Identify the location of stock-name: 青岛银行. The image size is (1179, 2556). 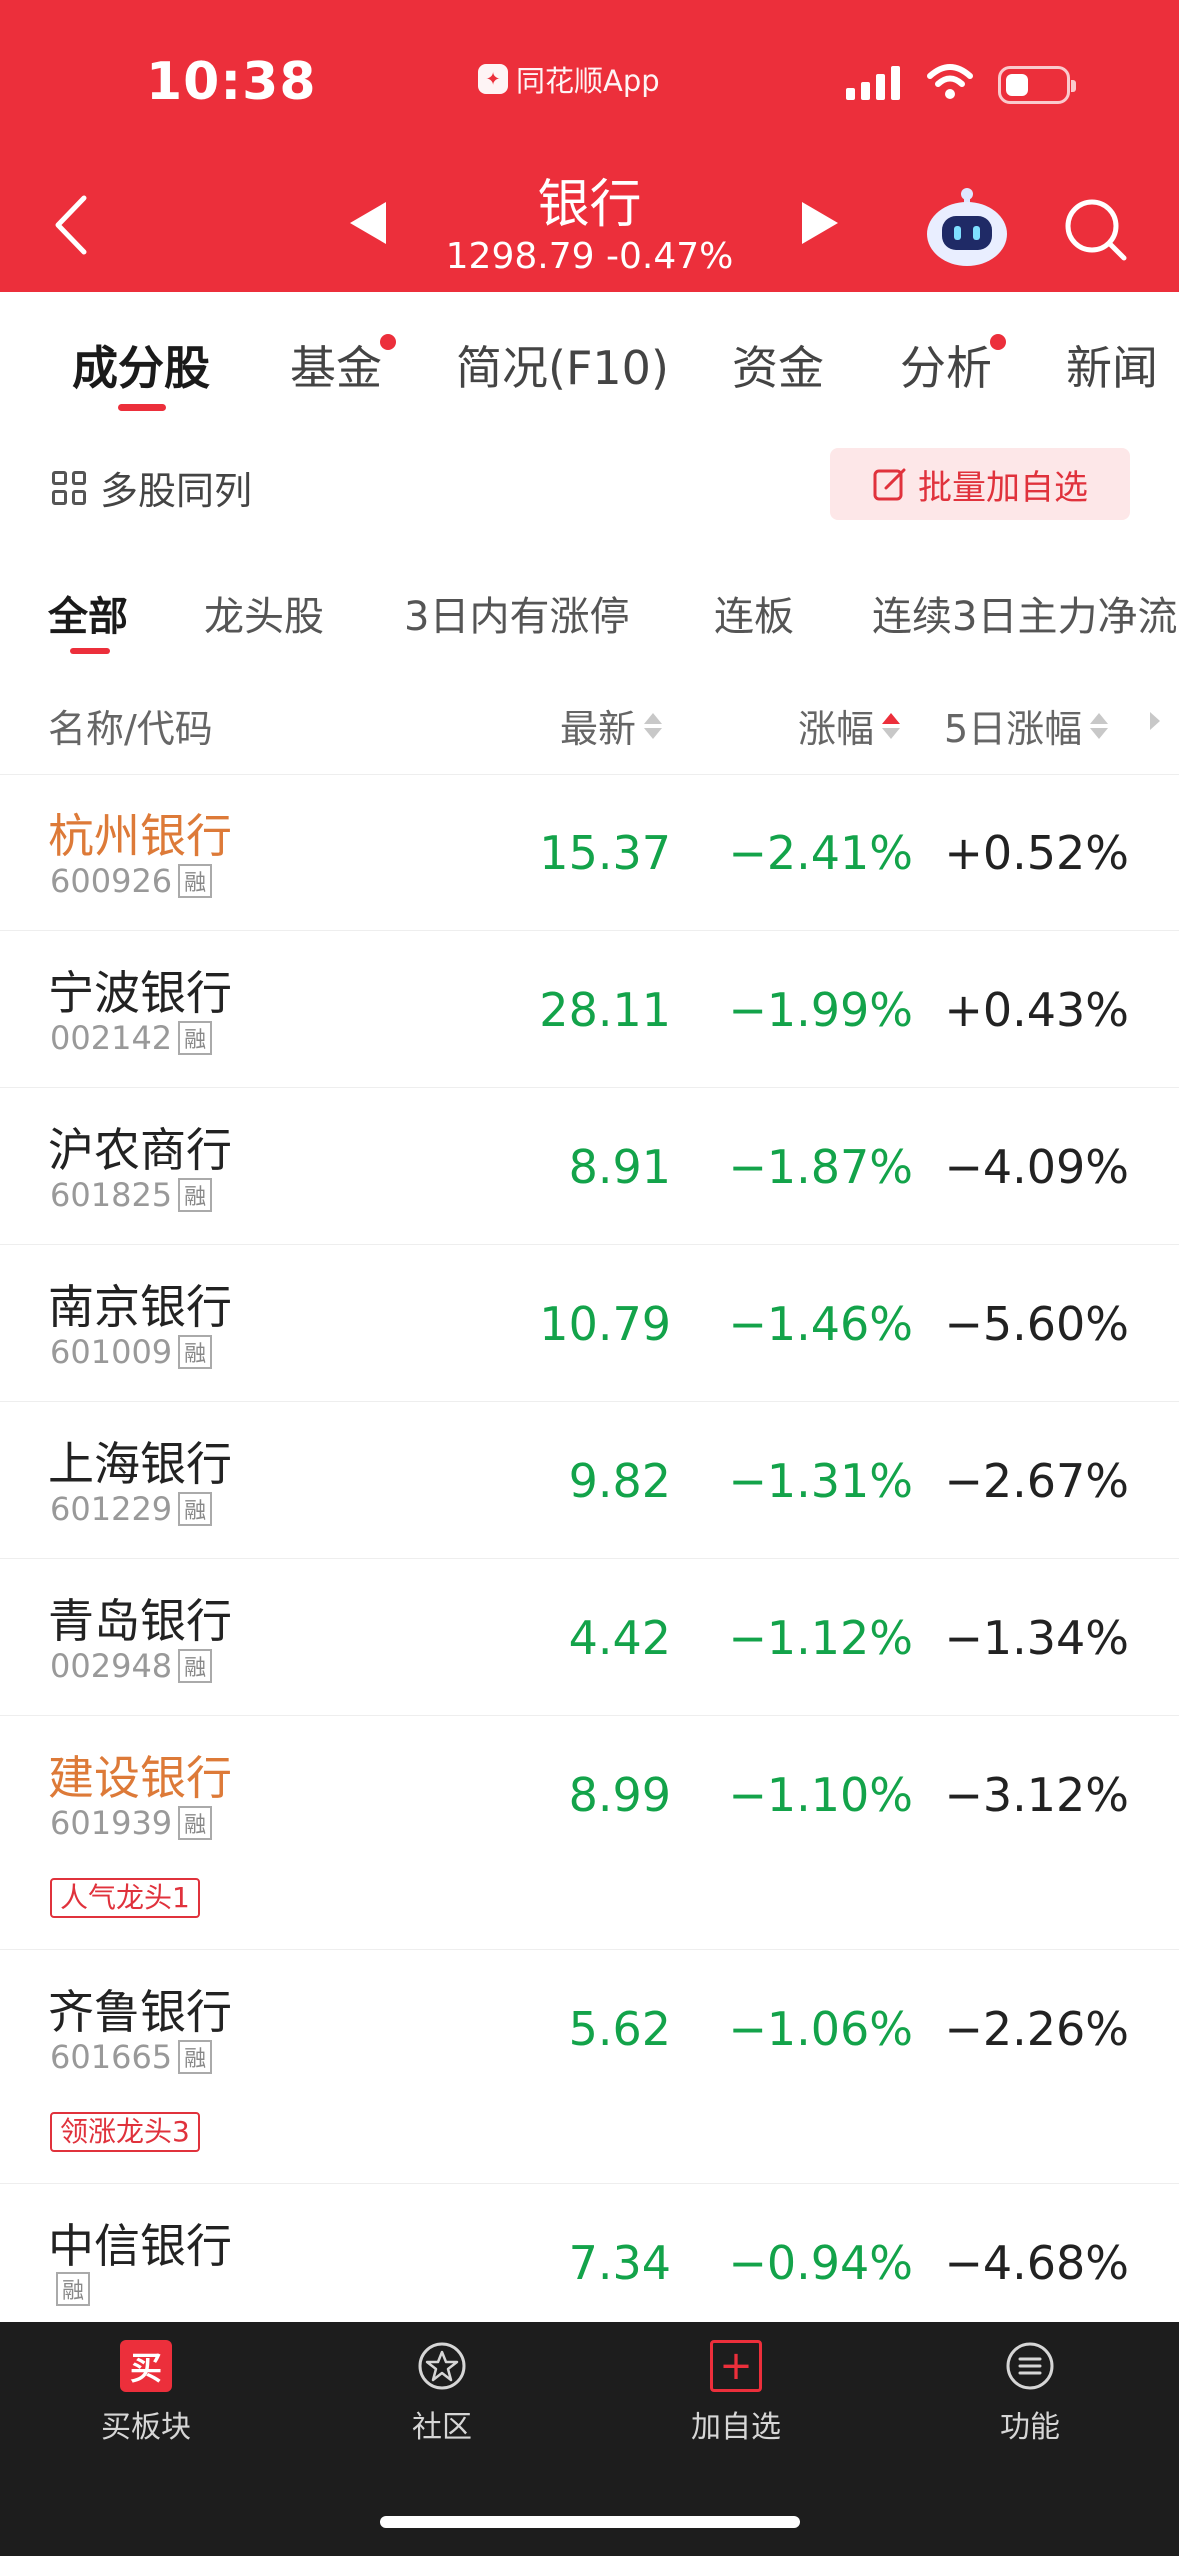
(140, 1621).